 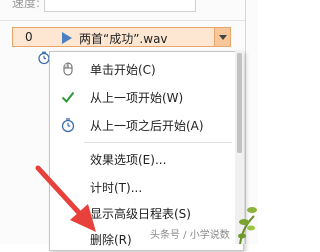 I want to click on animation-name: 两首“成功”.wav, so click(x=123, y=39).